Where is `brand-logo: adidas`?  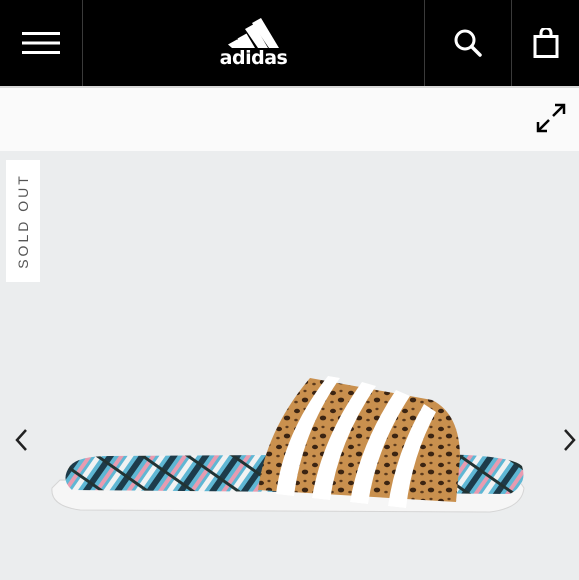 brand-logo: adidas is located at coordinates (253, 43).